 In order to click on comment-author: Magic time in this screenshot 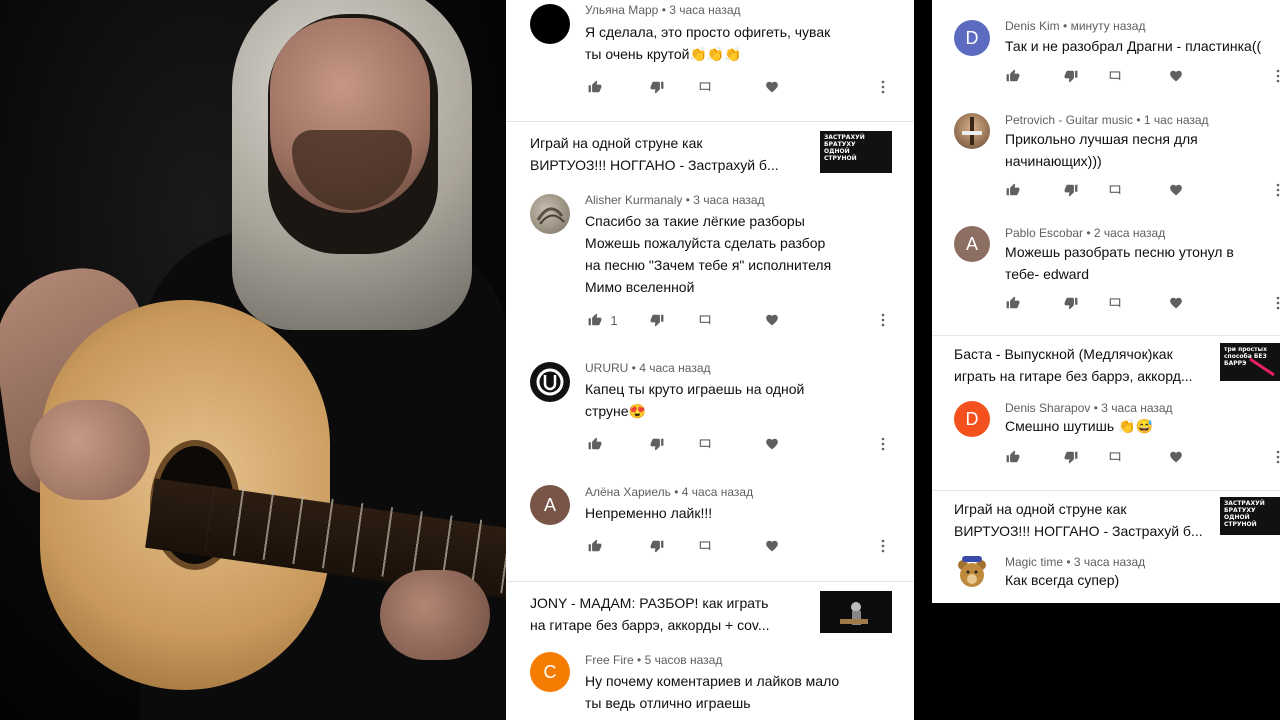, I will do `click(1034, 562)`.